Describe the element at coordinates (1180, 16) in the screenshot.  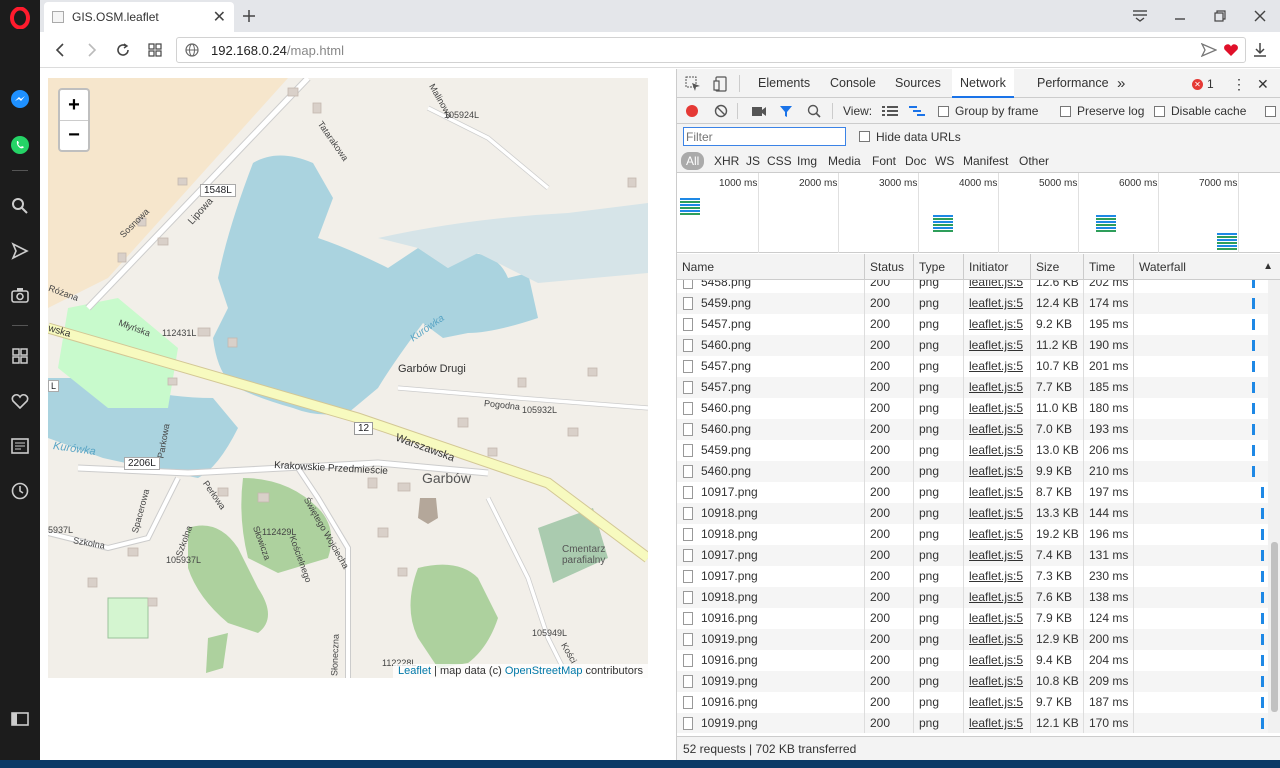
I see `minimize-button` at that location.